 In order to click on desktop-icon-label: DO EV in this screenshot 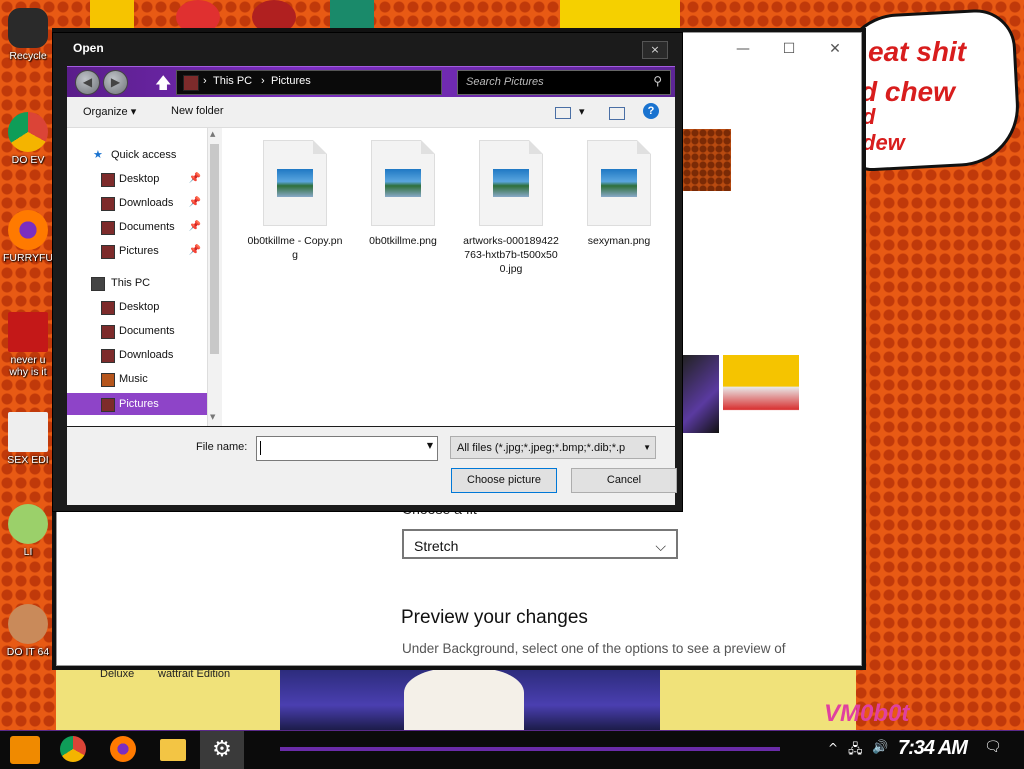, I will do `click(28, 160)`.